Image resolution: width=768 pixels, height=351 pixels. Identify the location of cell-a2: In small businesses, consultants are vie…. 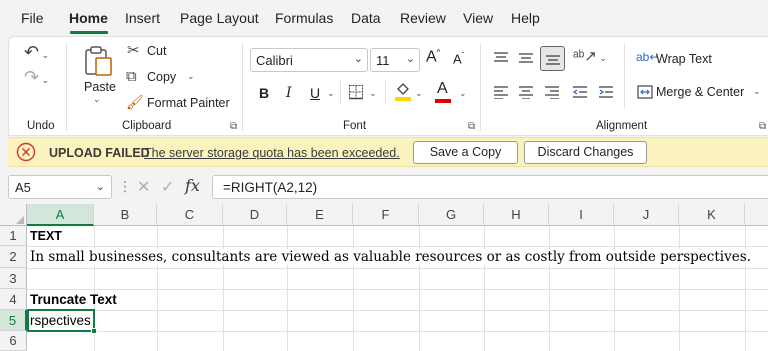
(390, 257).